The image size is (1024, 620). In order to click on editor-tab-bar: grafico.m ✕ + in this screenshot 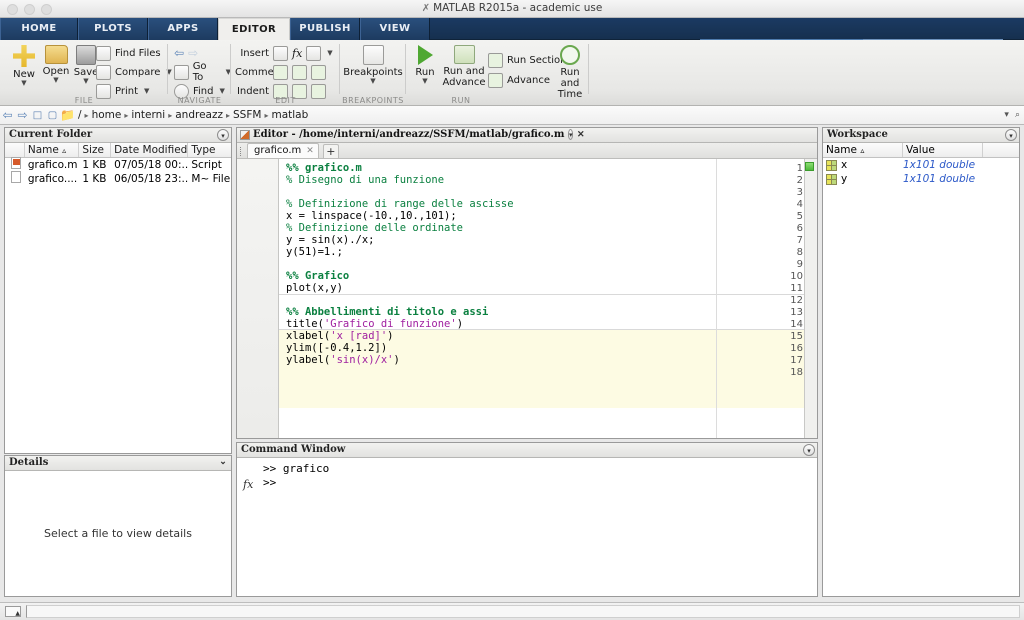, I will do `click(527, 151)`.